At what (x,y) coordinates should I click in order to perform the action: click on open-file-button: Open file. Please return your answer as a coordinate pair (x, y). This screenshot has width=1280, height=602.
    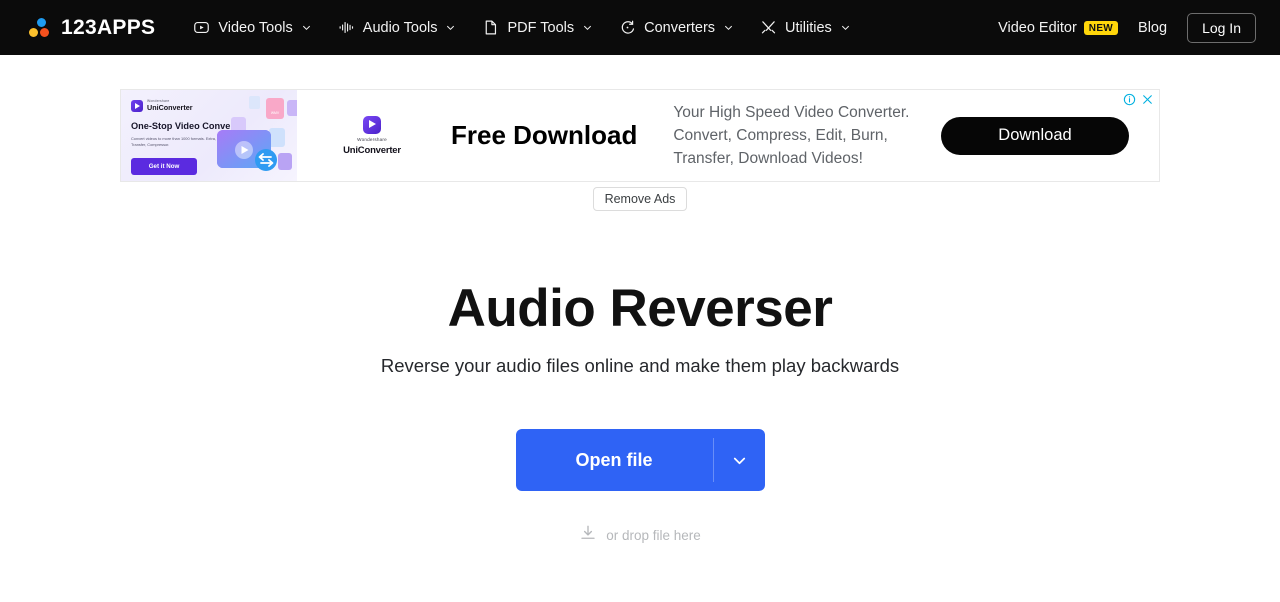
    Looking at the image, I should click on (614, 460).